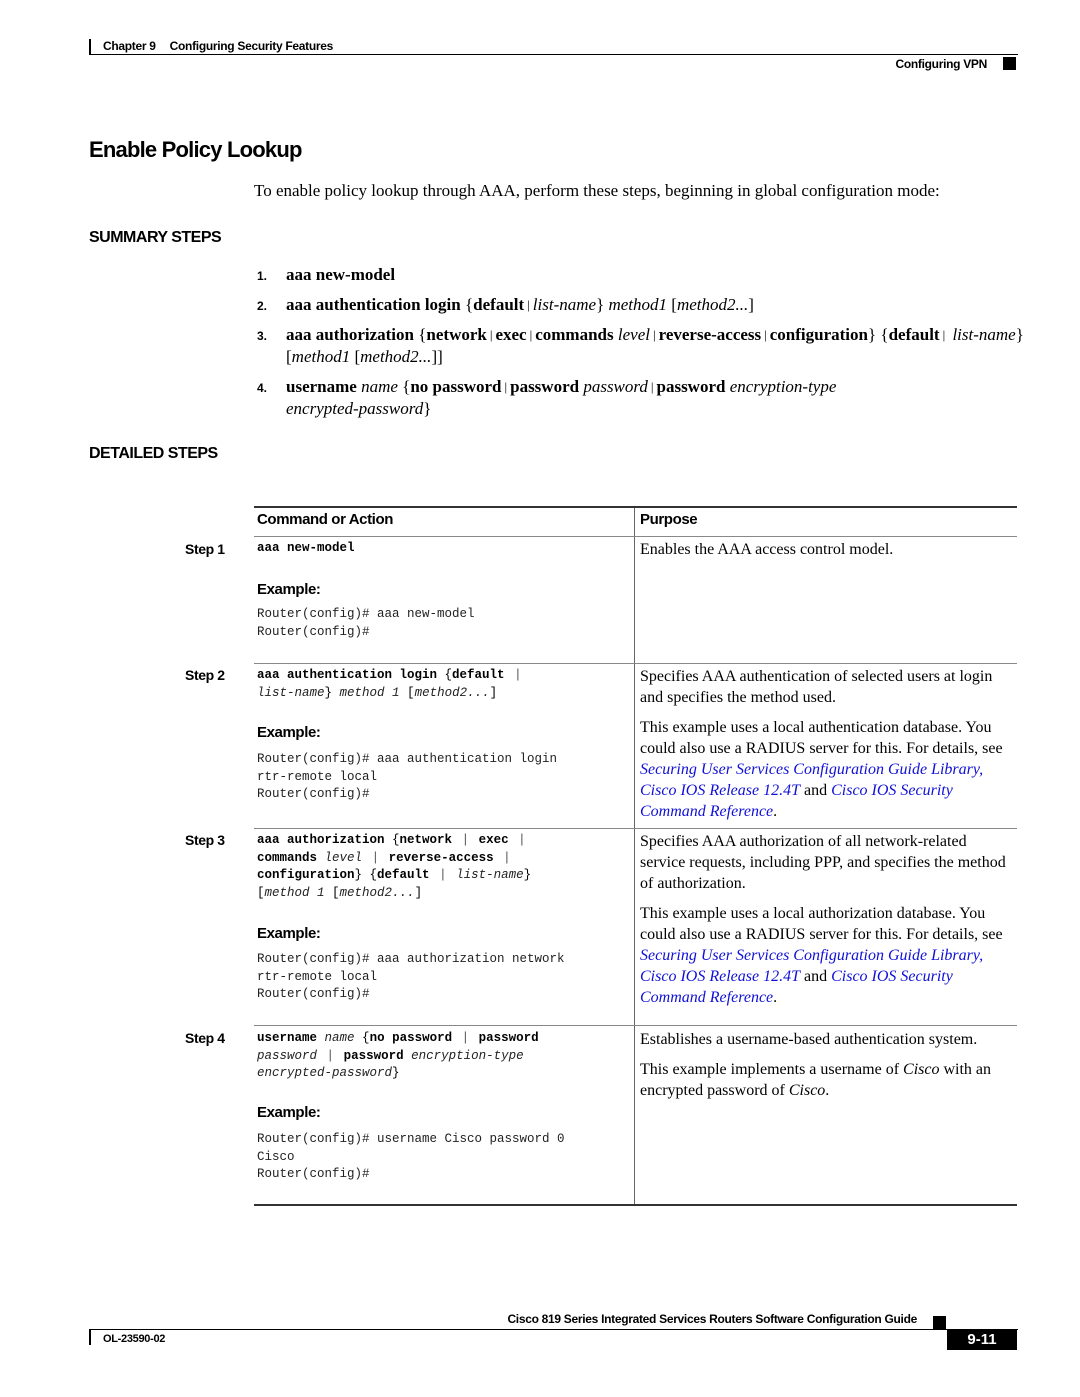 This screenshot has width=1080, height=1397. I want to click on table-column-divider, so click(634, 856).